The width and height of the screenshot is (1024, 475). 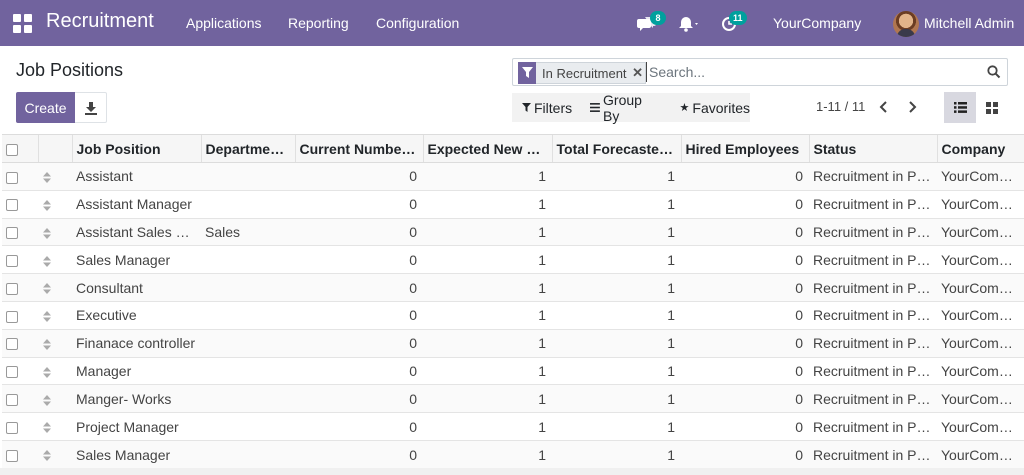 What do you see at coordinates (969, 23) in the screenshot?
I see `user-menu: Mitchell Admin` at bounding box center [969, 23].